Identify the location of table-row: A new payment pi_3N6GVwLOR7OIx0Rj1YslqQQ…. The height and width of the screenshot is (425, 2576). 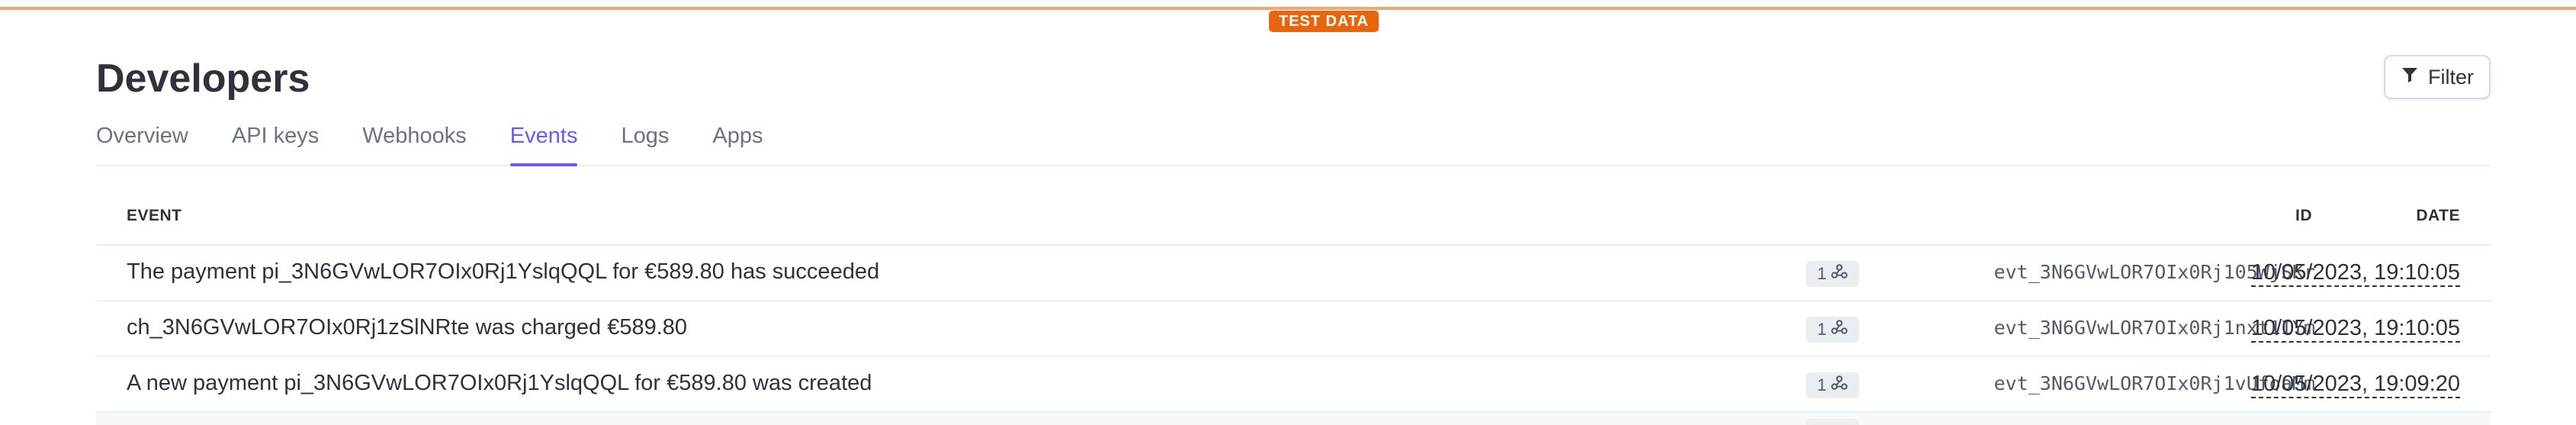
(1293, 385).